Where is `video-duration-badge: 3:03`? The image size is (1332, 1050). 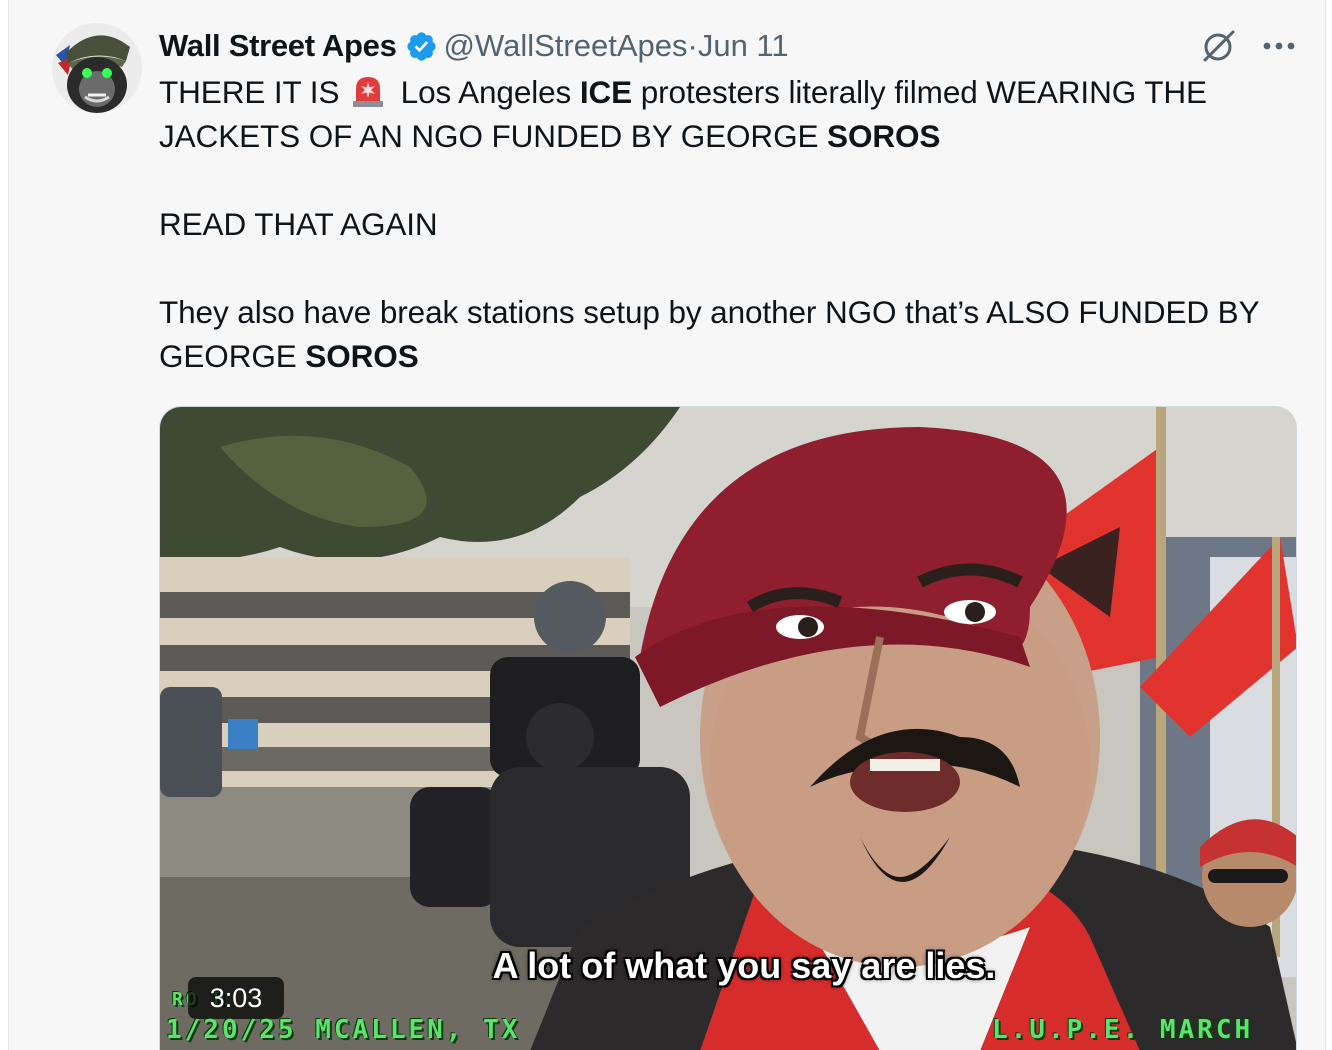
video-duration-badge: 3:03 is located at coordinates (236, 998).